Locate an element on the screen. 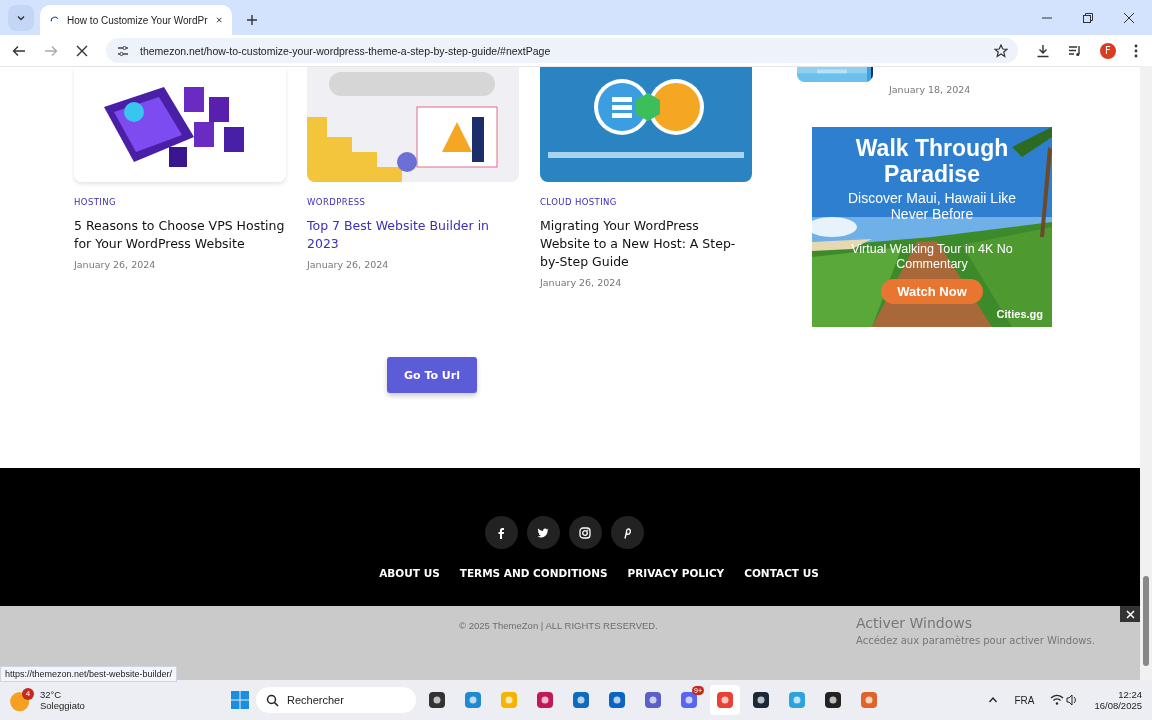 The image size is (1152, 720). language-indicator: FRA is located at coordinates (1024, 700).